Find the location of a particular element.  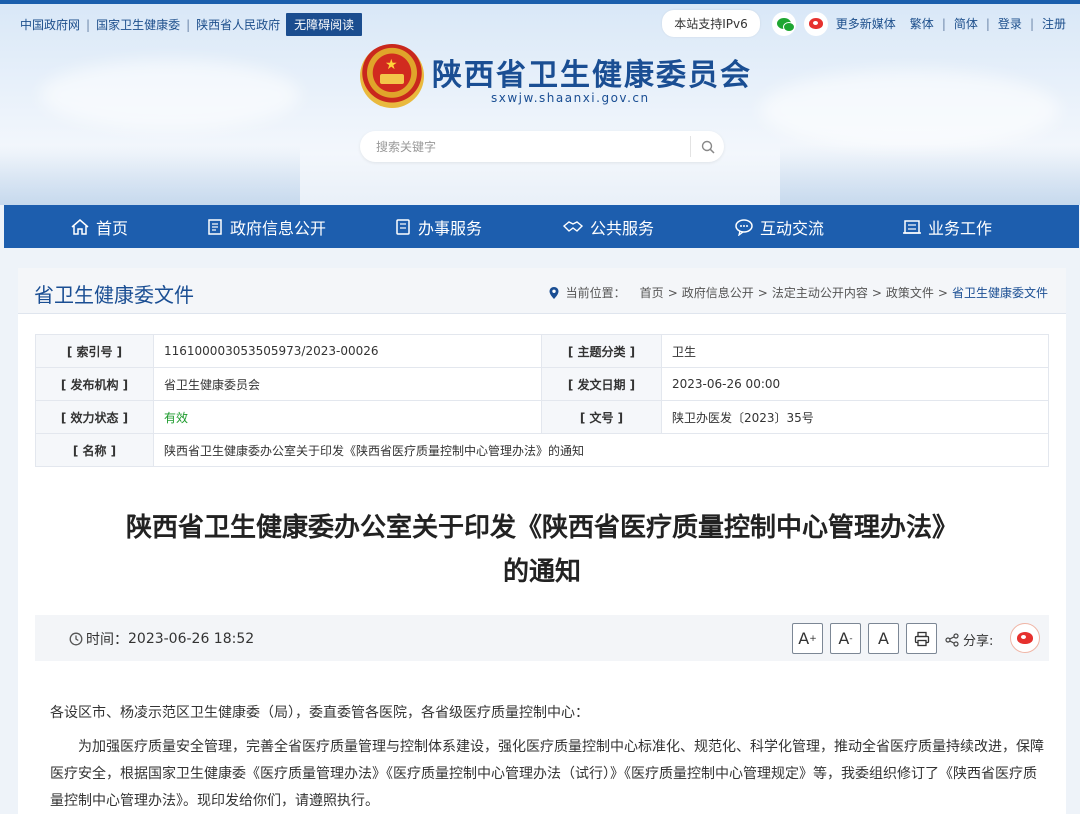

traditional-chinese-link: 繁体 is located at coordinates (922, 23).